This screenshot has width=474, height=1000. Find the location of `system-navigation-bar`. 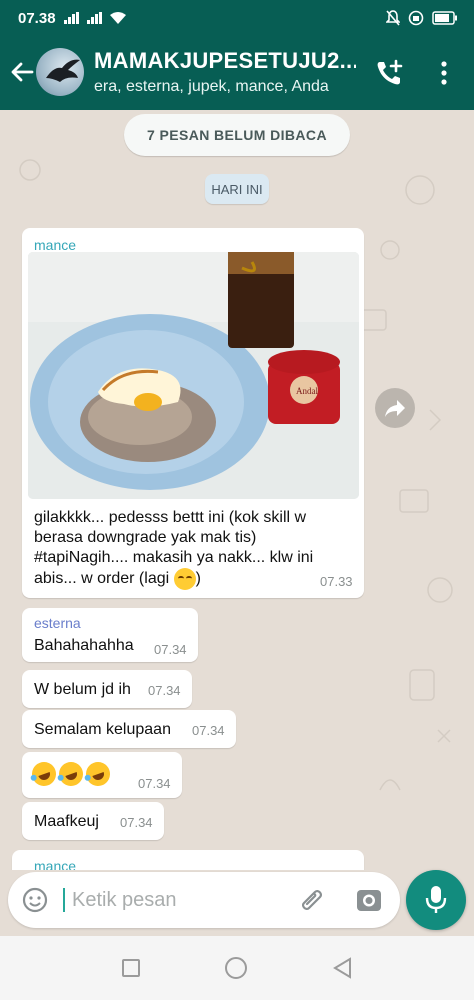

system-navigation-bar is located at coordinates (237, 968).